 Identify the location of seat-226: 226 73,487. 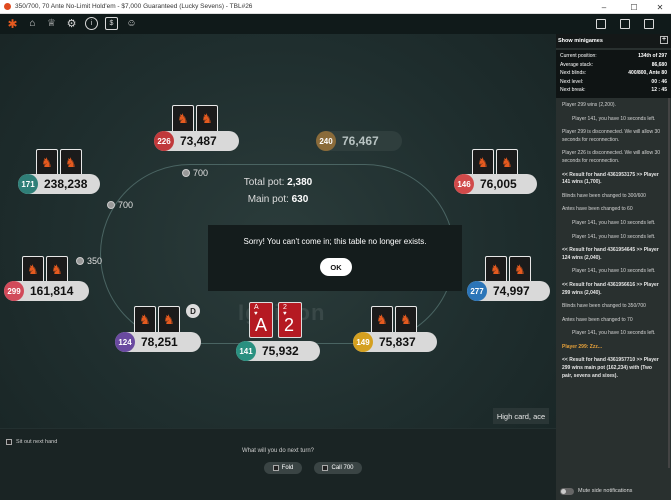
(196, 141).